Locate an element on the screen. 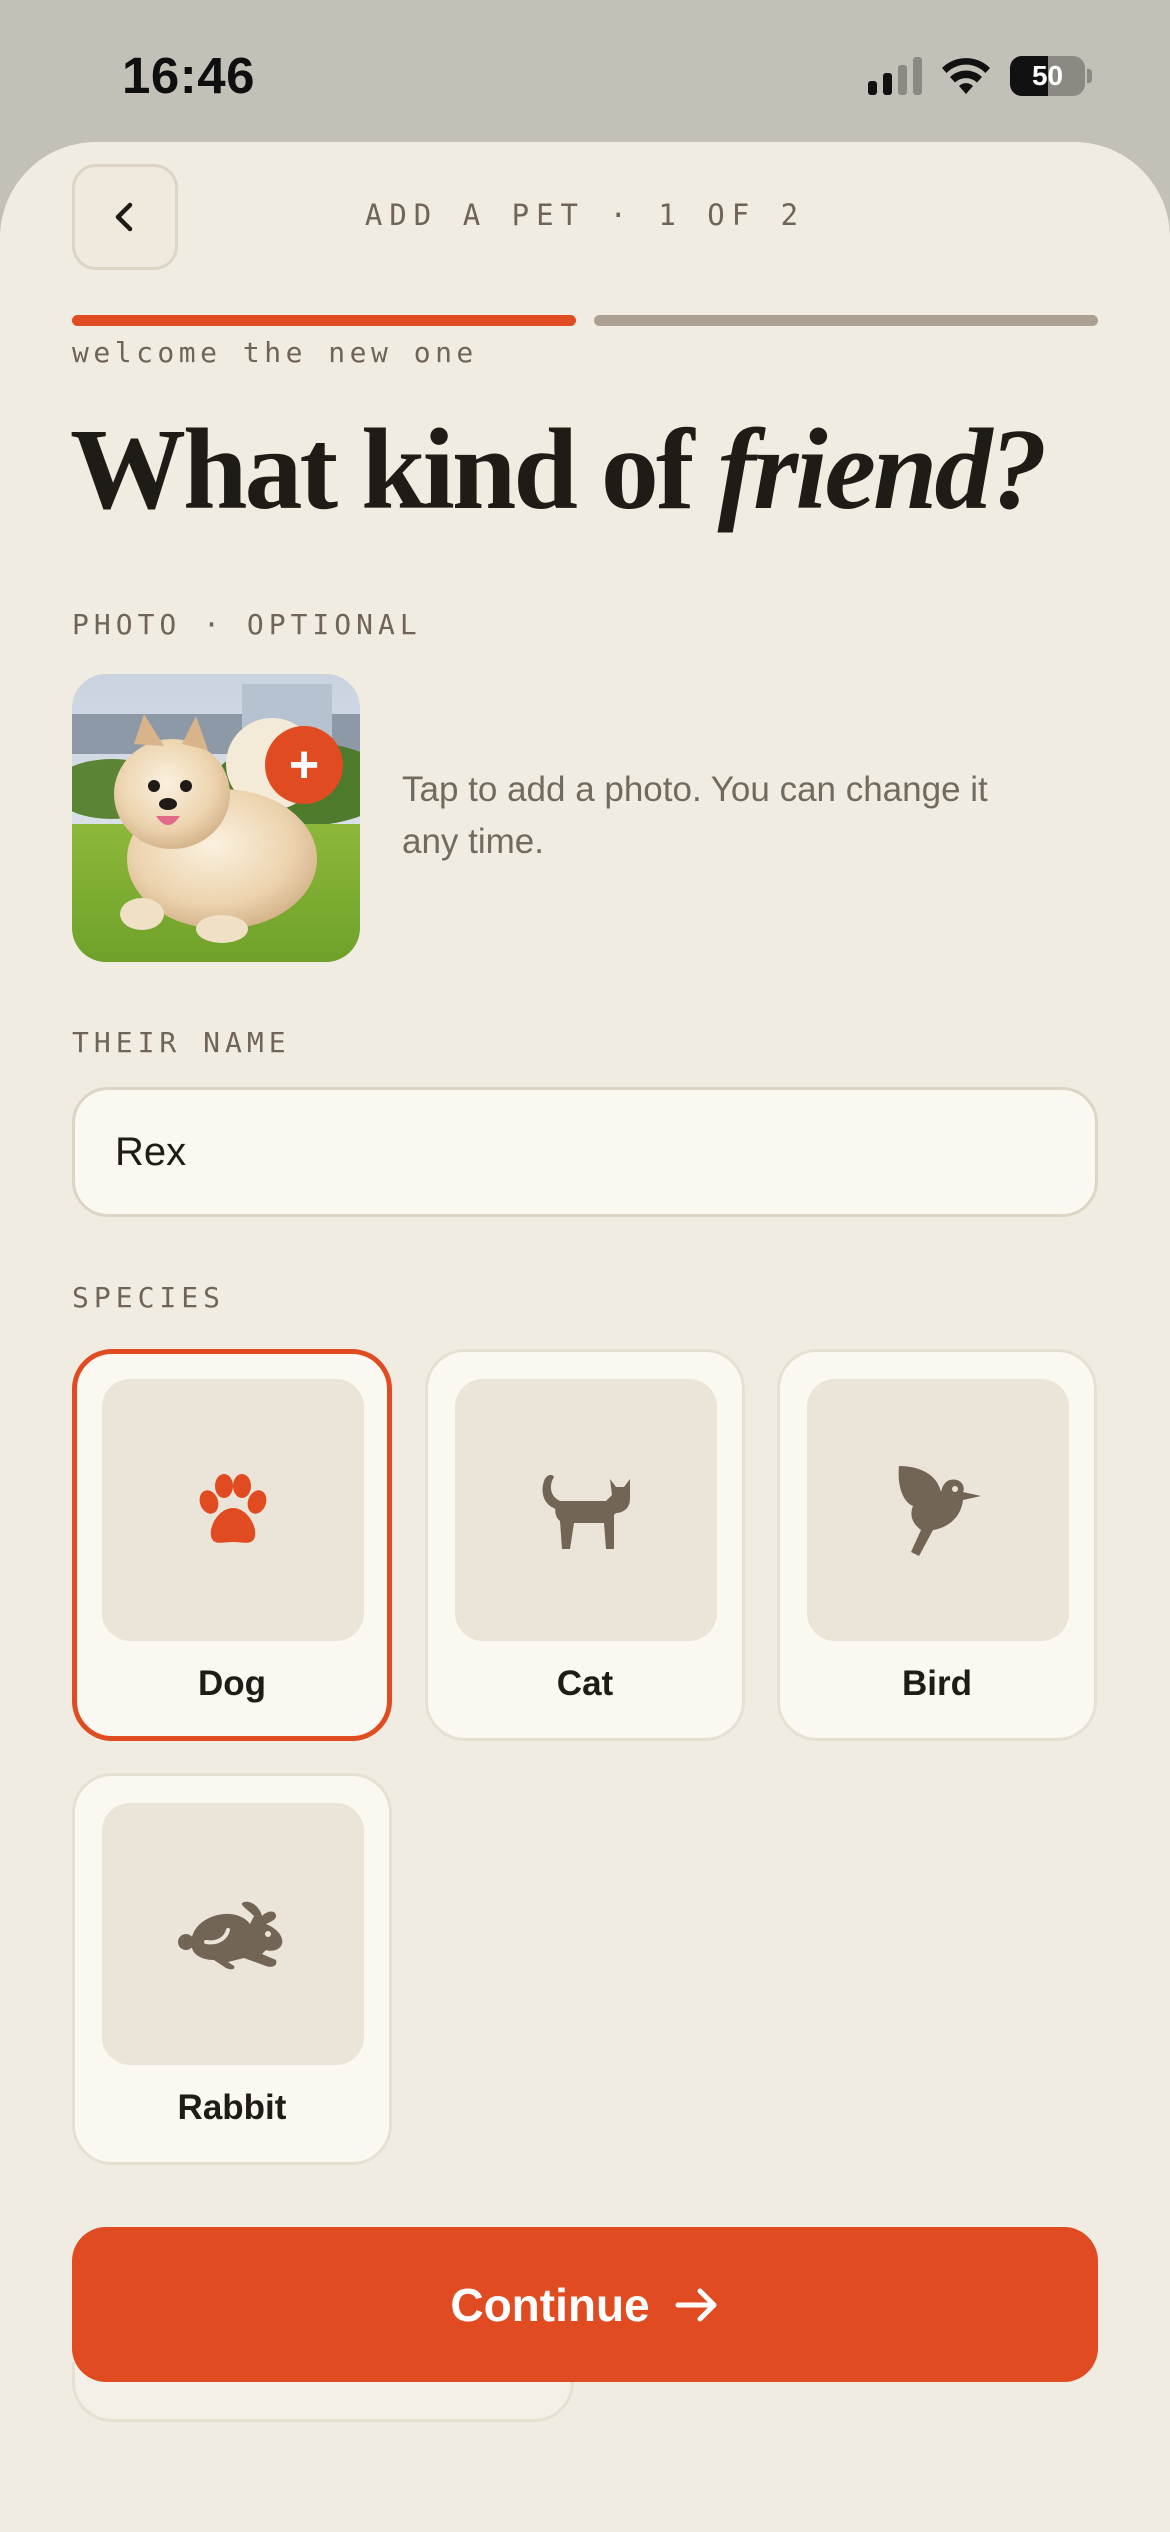  species-label: Cat is located at coordinates (585, 1683).